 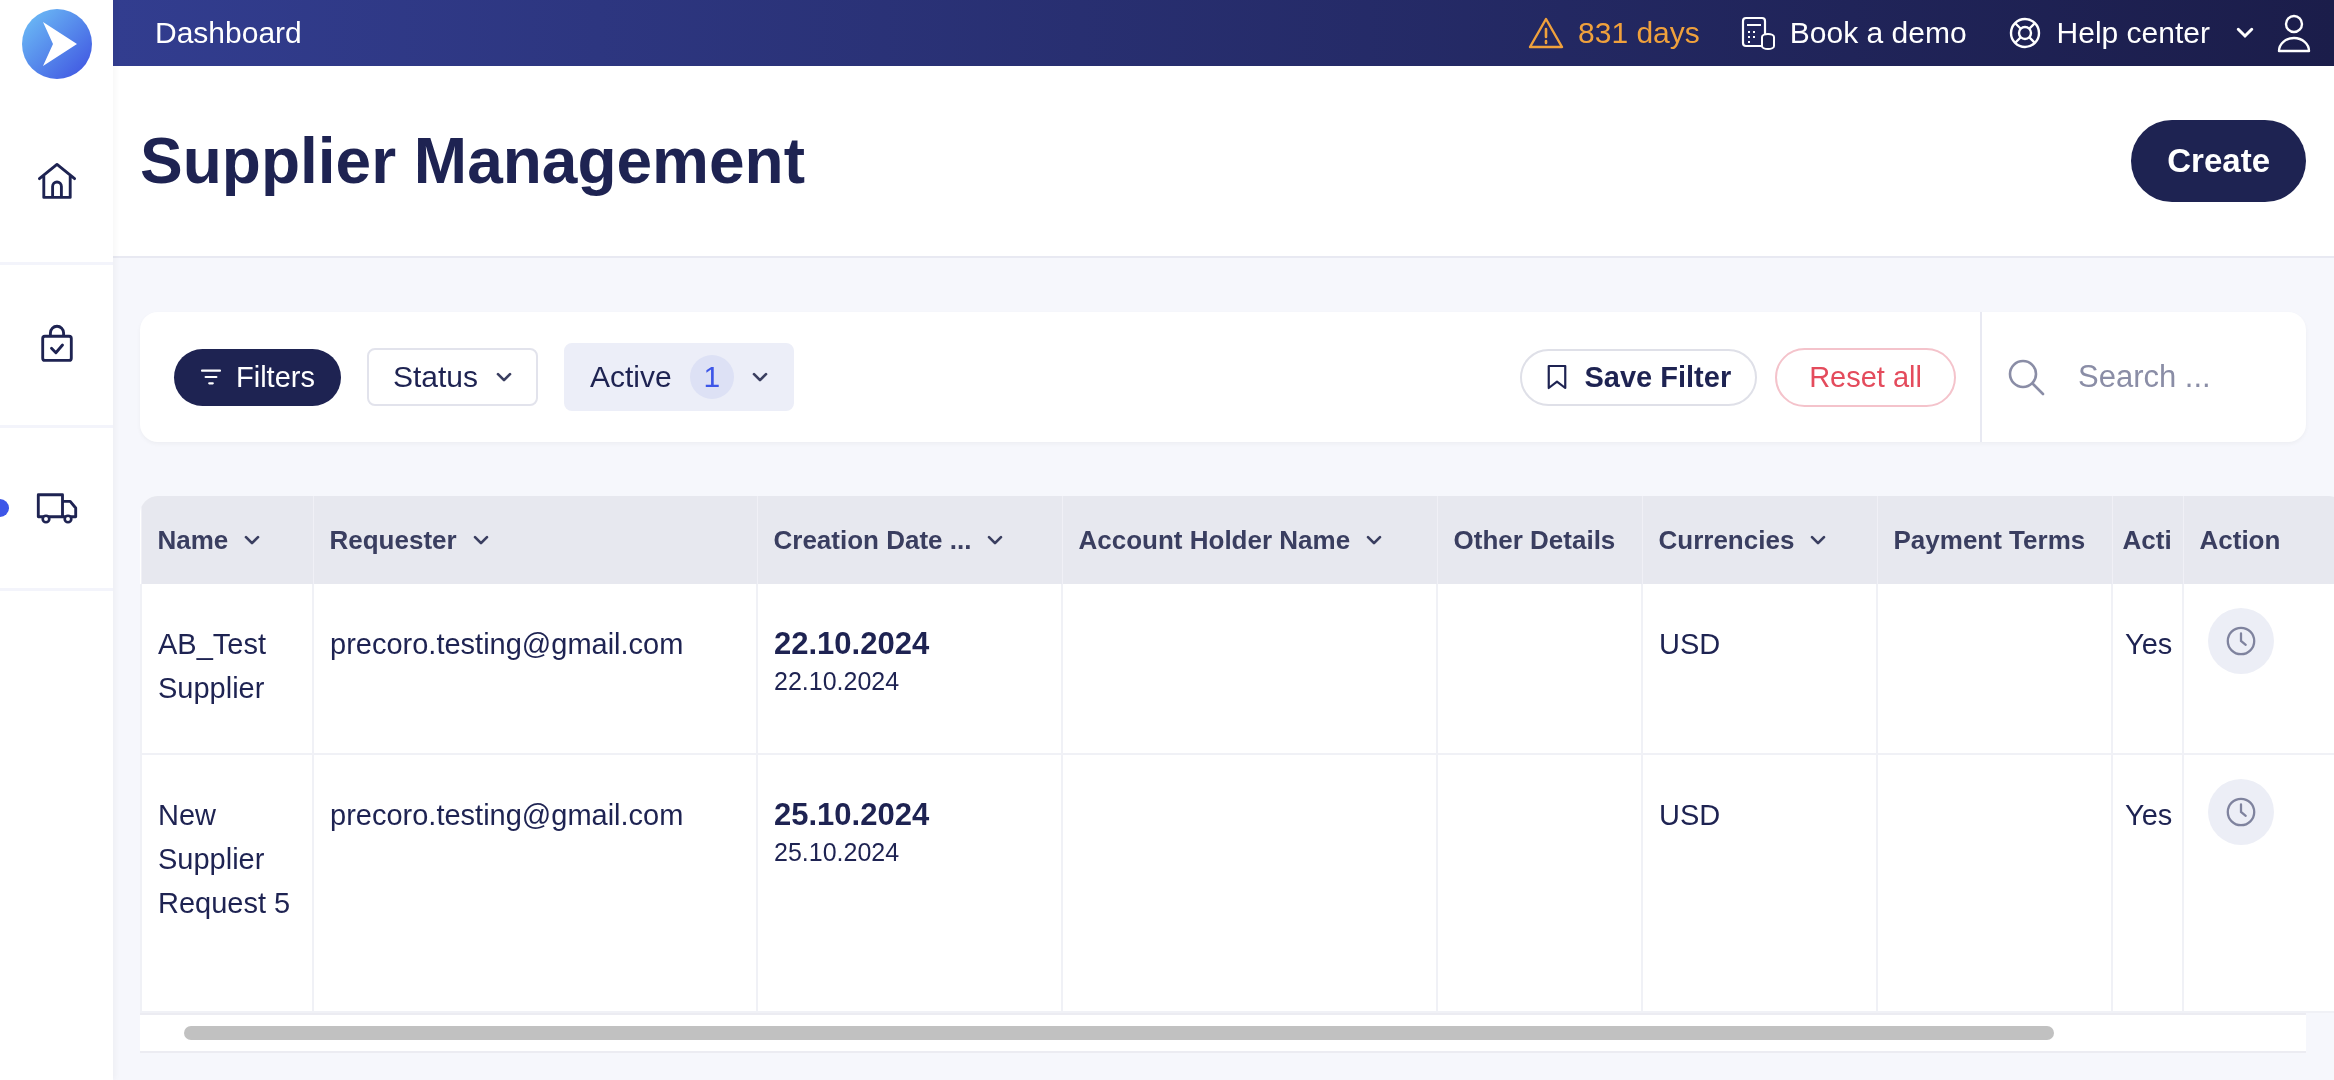 I want to click on demo-link: Book a demo, so click(x=1853, y=33).